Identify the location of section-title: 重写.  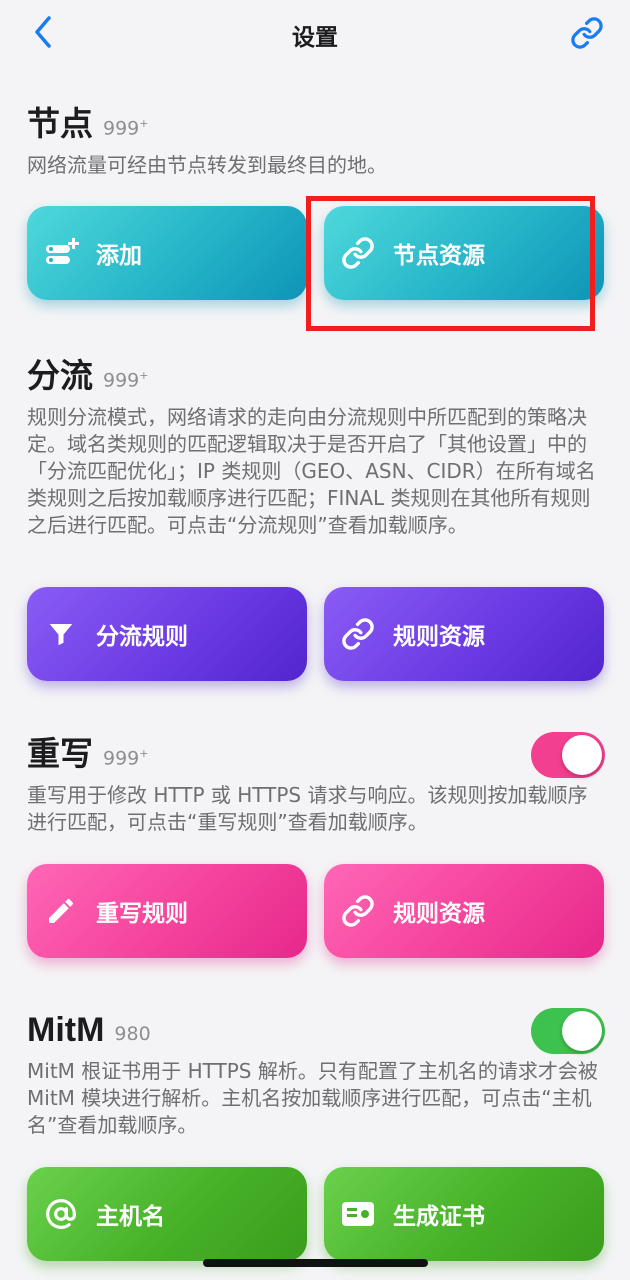
(60, 753).